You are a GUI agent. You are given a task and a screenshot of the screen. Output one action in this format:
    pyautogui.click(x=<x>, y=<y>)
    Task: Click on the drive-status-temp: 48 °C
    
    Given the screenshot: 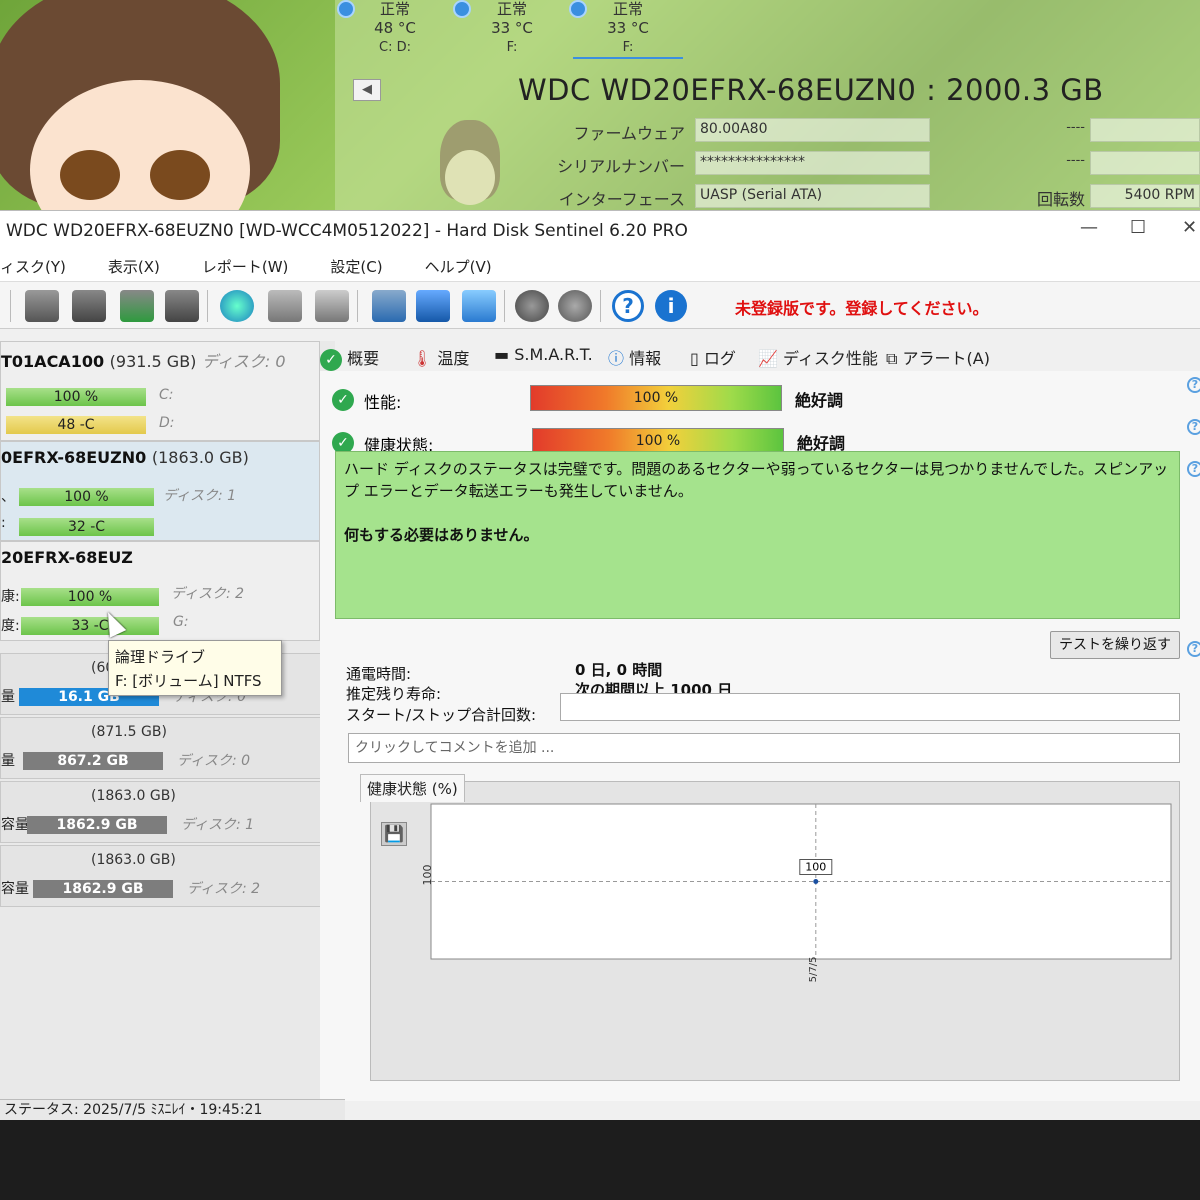 What is the action you would take?
    pyautogui.click(x=395, y=28)
    